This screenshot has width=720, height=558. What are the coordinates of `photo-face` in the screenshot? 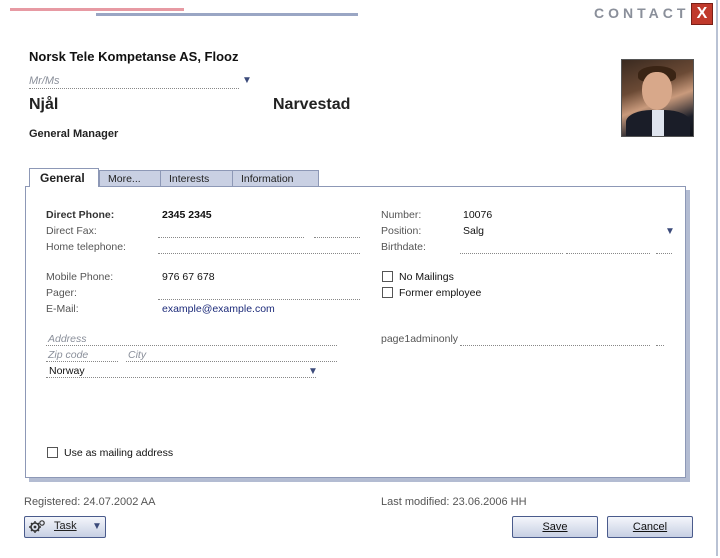 It's located at (657, 91).